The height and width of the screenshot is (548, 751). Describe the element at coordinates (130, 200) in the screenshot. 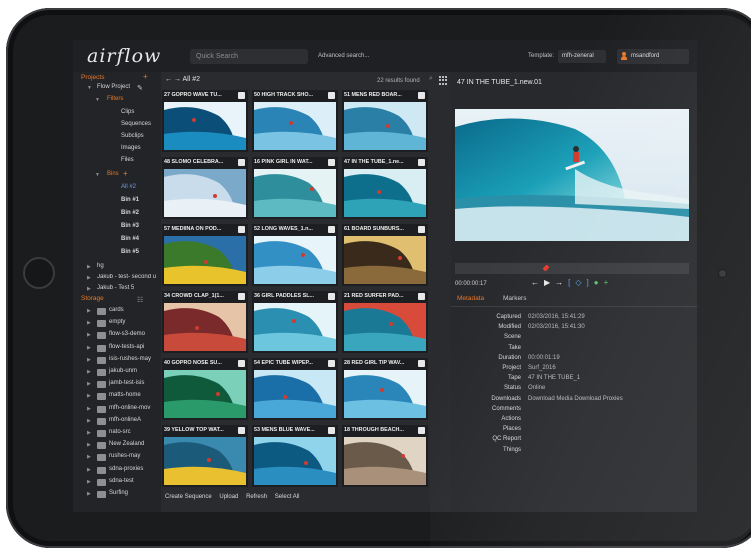

I see `bin-item: Bin #1` at that location.